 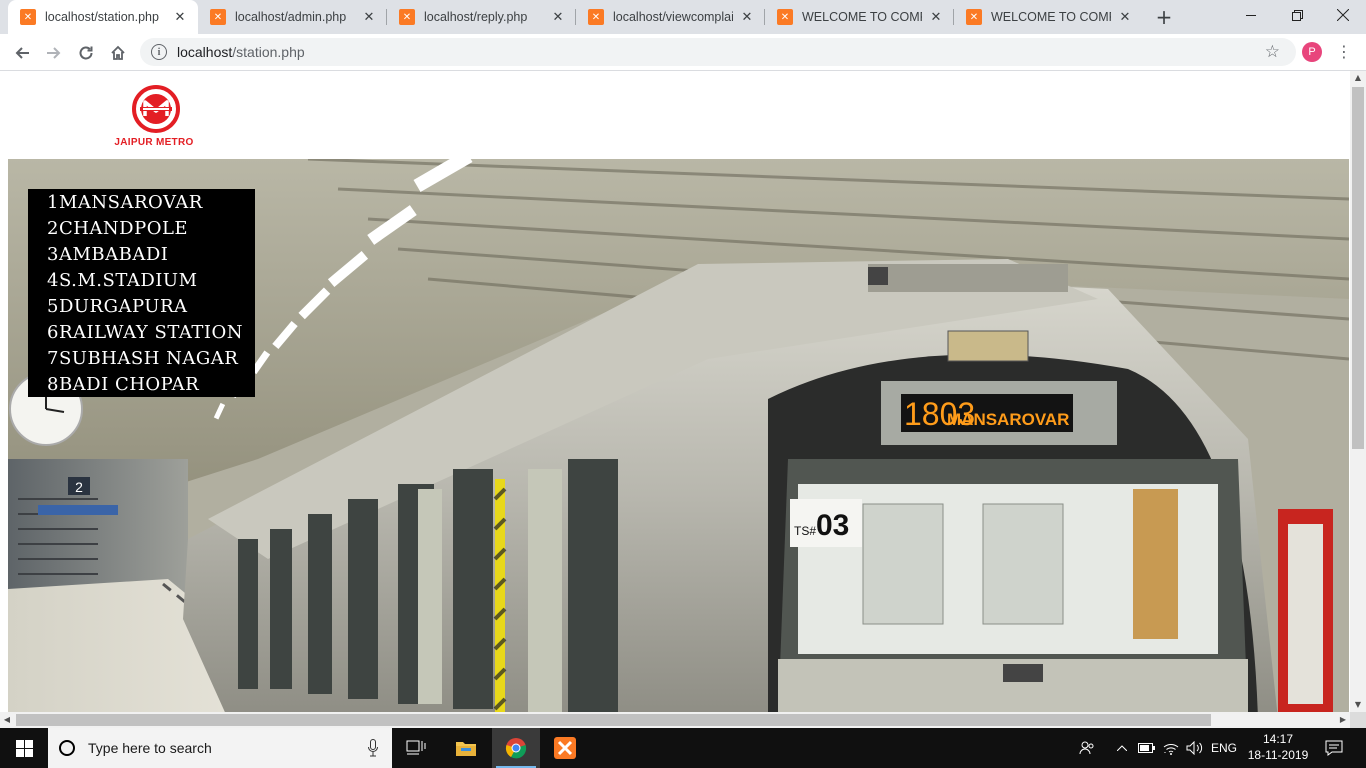 What do you see at coordinates (79, 487) in the screenshot?
I see `platform-sign: 2` at bounding box center [79, 487].